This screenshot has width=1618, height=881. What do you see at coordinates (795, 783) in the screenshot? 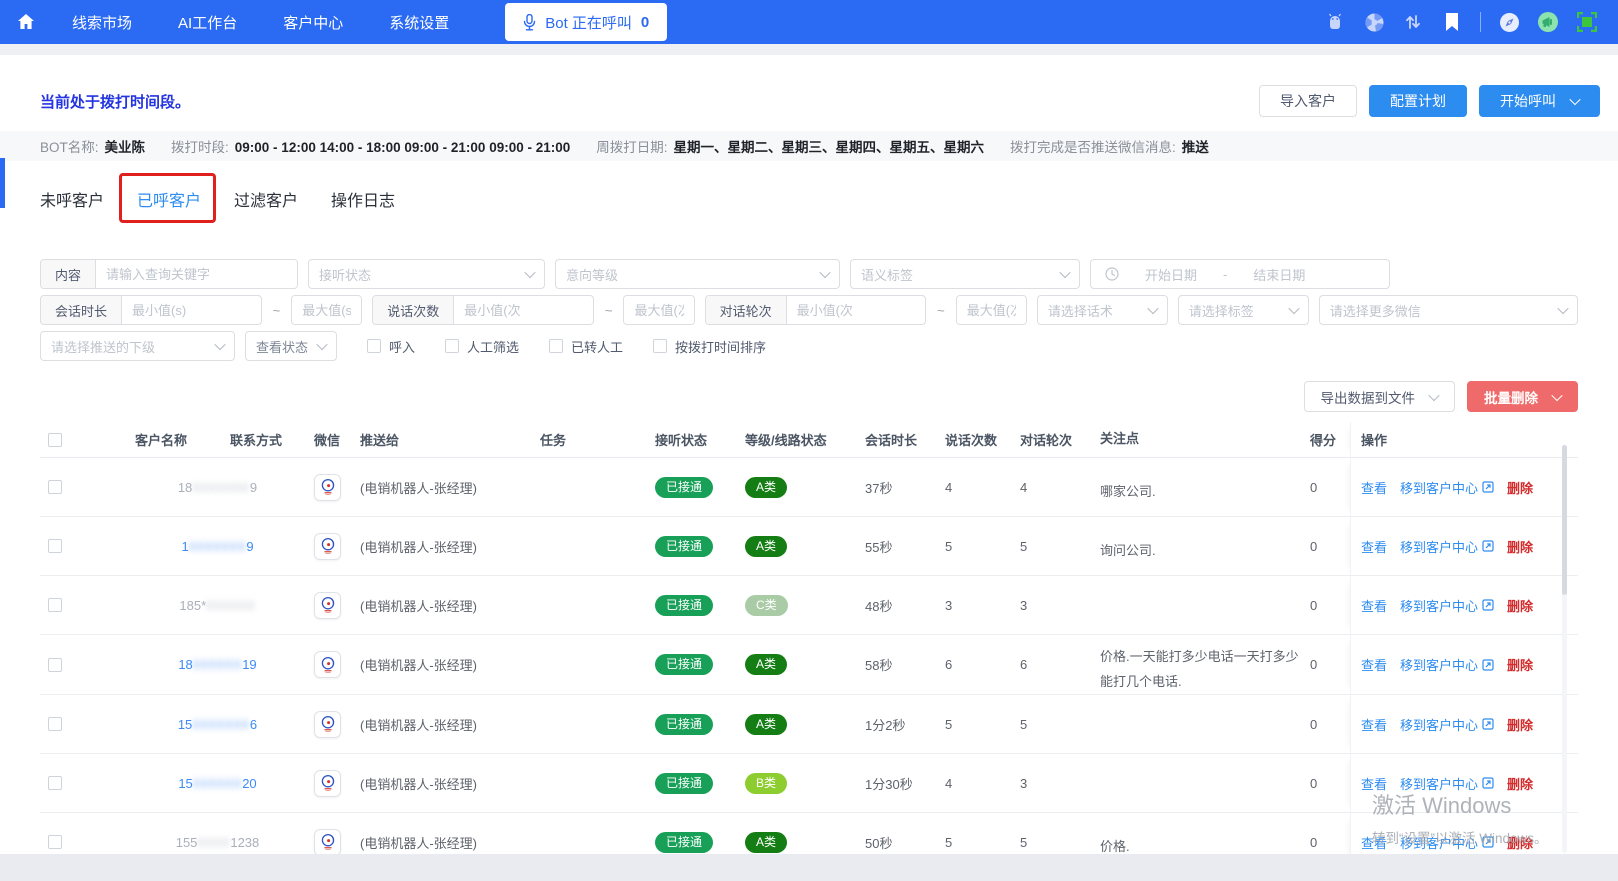
I see `cell-grade: B类` at bounding box center [795, 783].